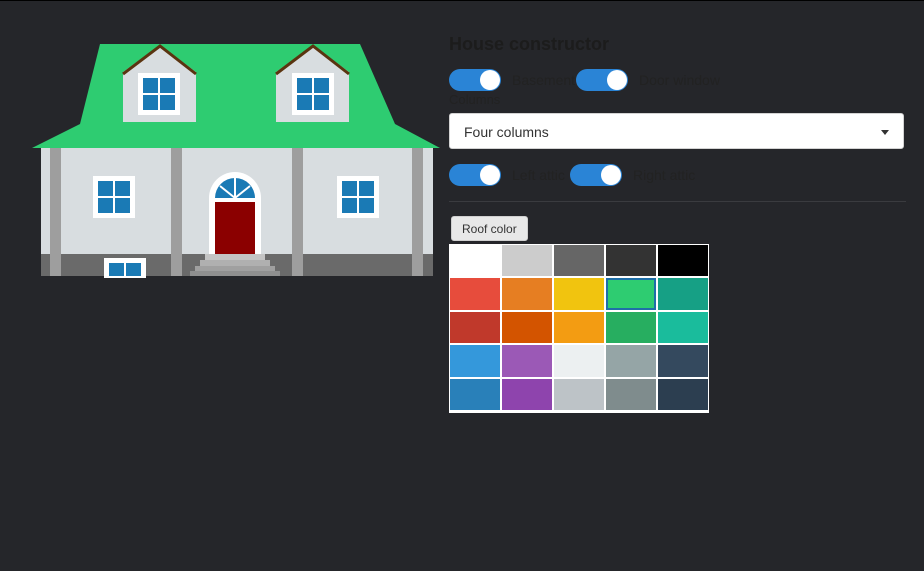 Image resolution: width=924 pixels, height=571 pixels. What do you see at coordinates (475, 99) in the screenshot?
I see `columns-label: Columns` at bounding box center [475, 99].